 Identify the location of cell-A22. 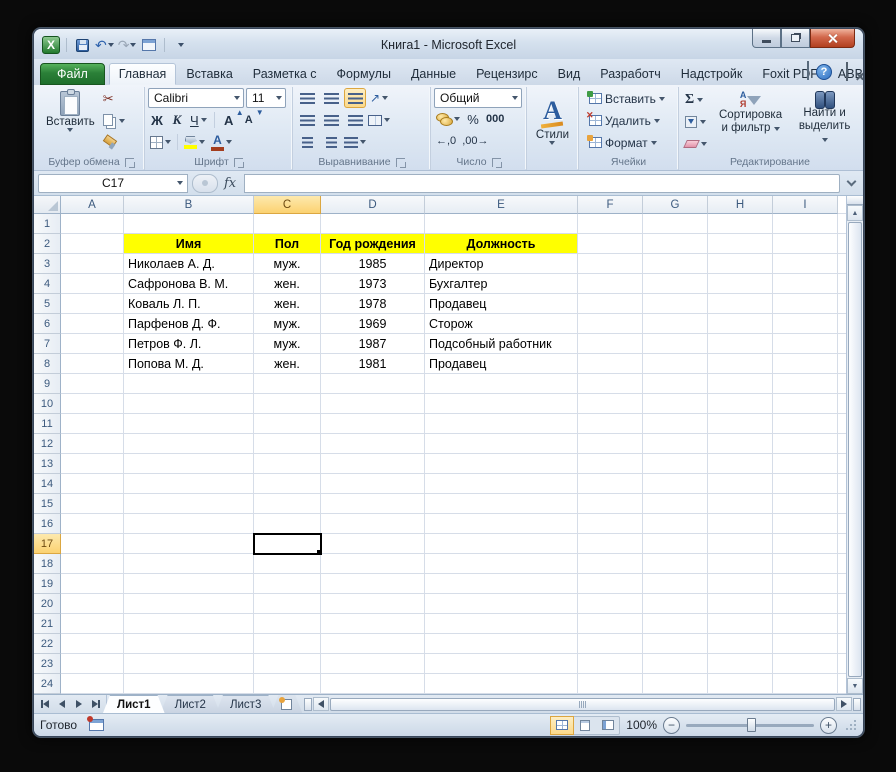
(92, 644).